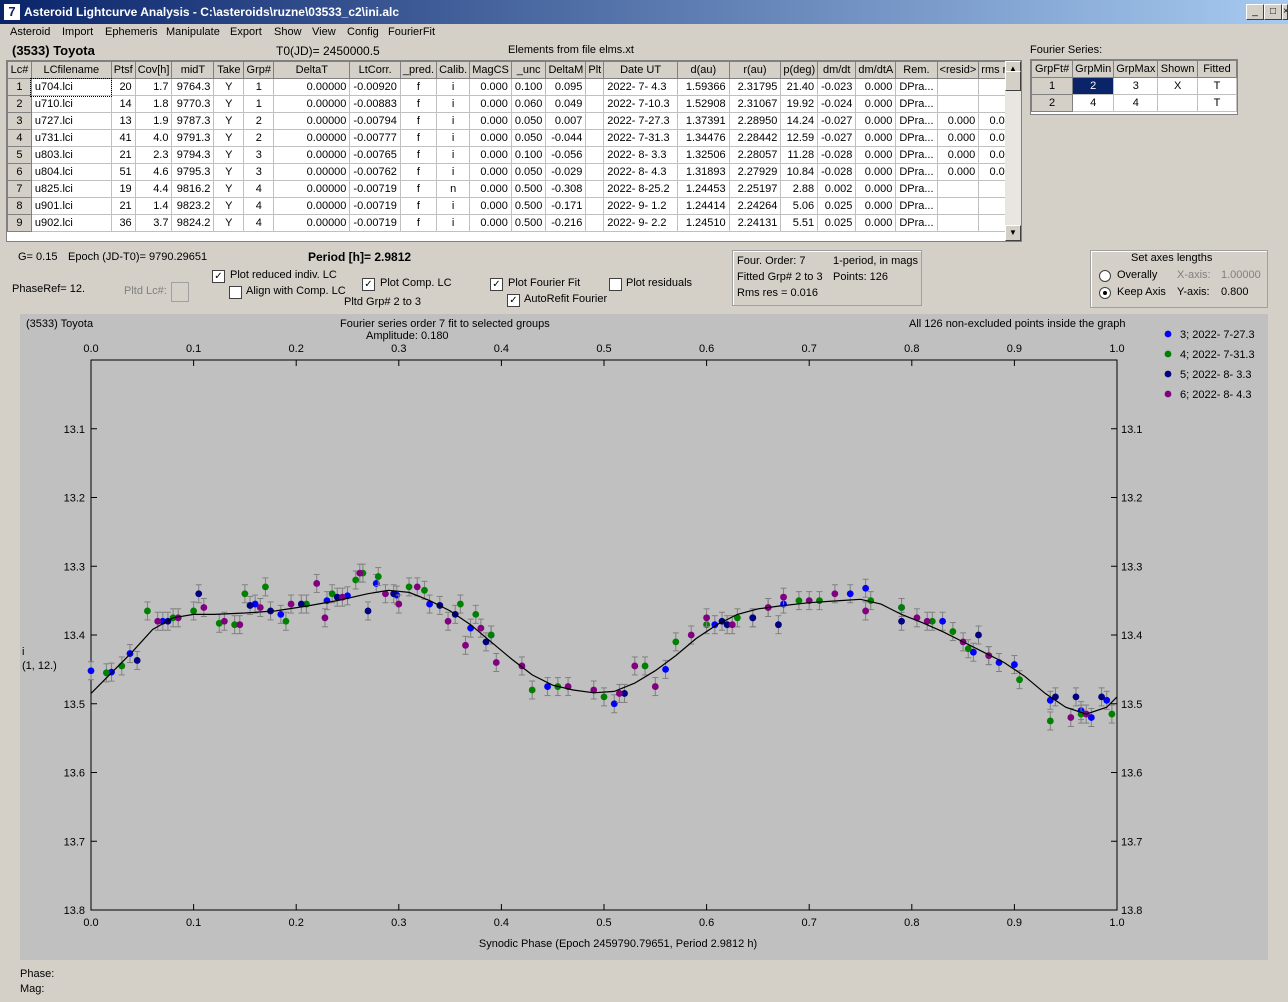  What do you see at coordinates (703, 206) in the screenshot?
I see `table-cell: 1.24414` at bounding box center [703, 206].